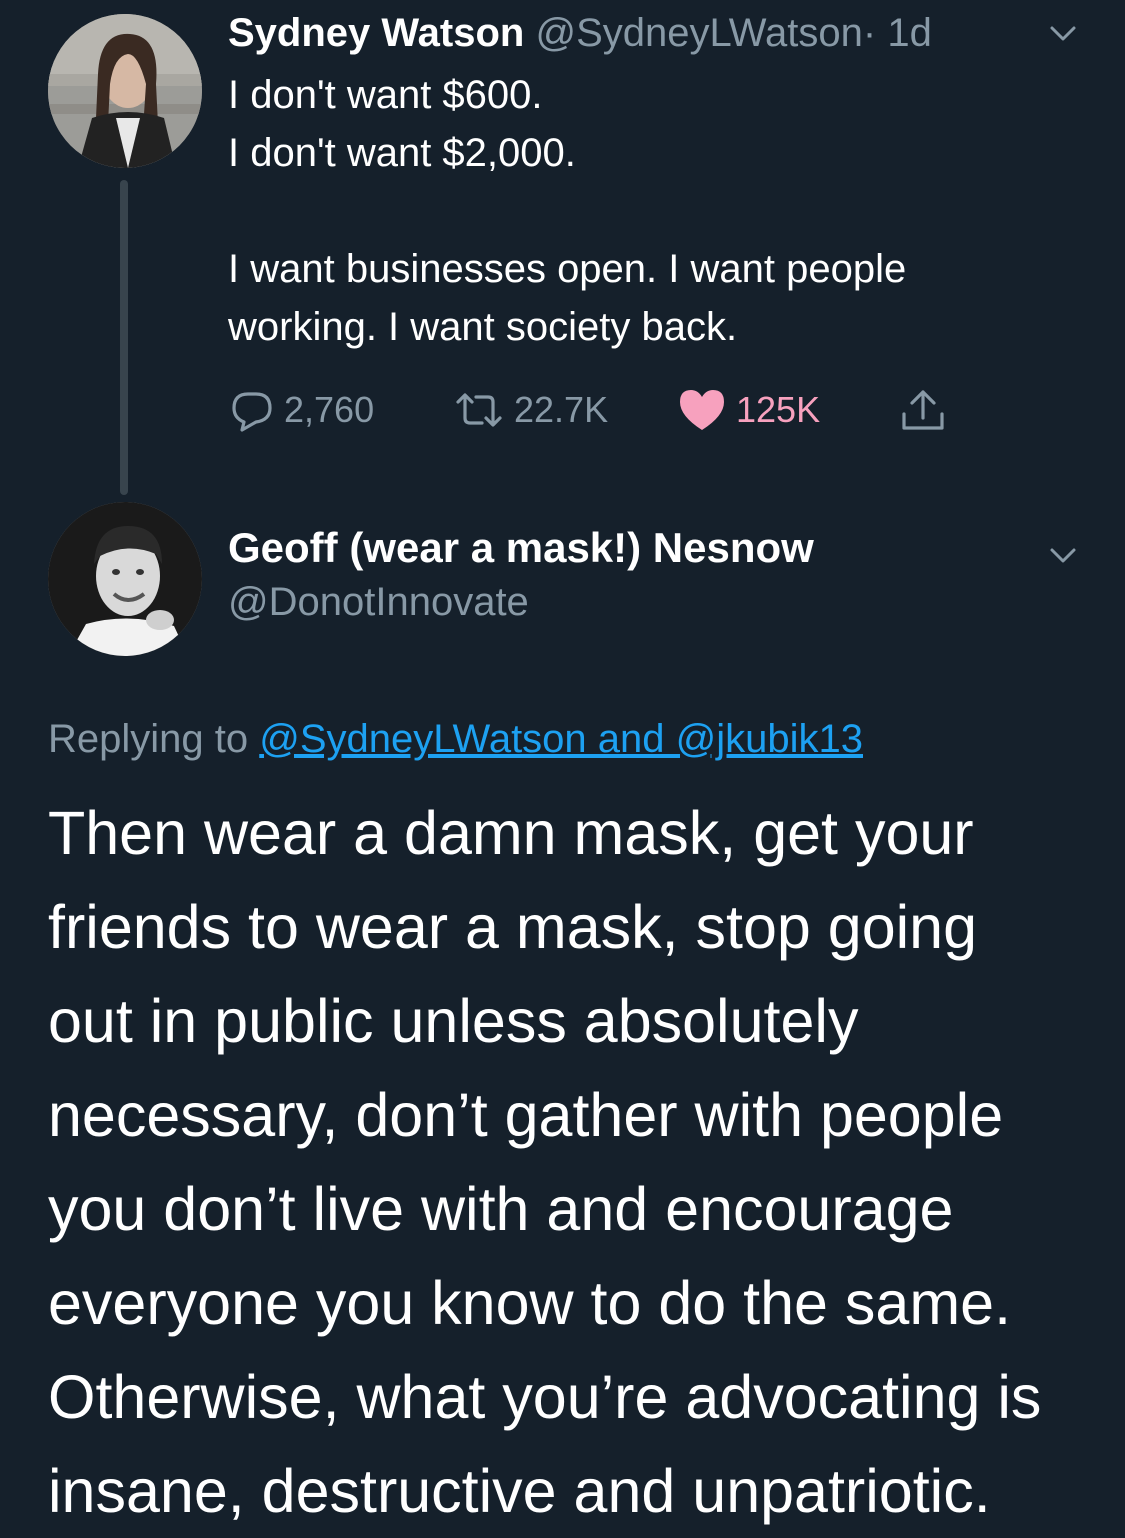 The height and width of the screenshot is (1538, 1125). I want to click on reply-author-name: Geoff (wear a mask!) Nesnow, so click(521, 548).